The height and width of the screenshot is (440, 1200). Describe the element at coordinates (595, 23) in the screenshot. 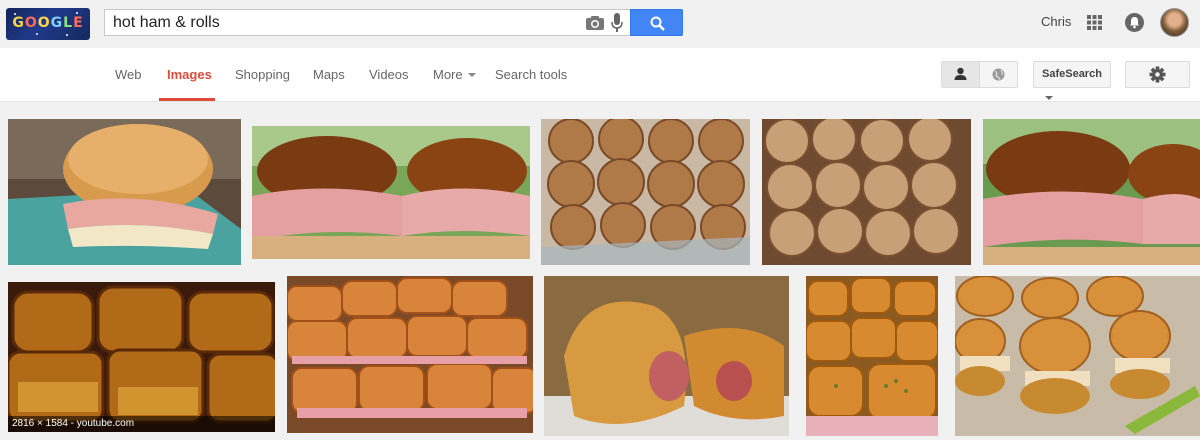

I see `camera-icon` at that location.